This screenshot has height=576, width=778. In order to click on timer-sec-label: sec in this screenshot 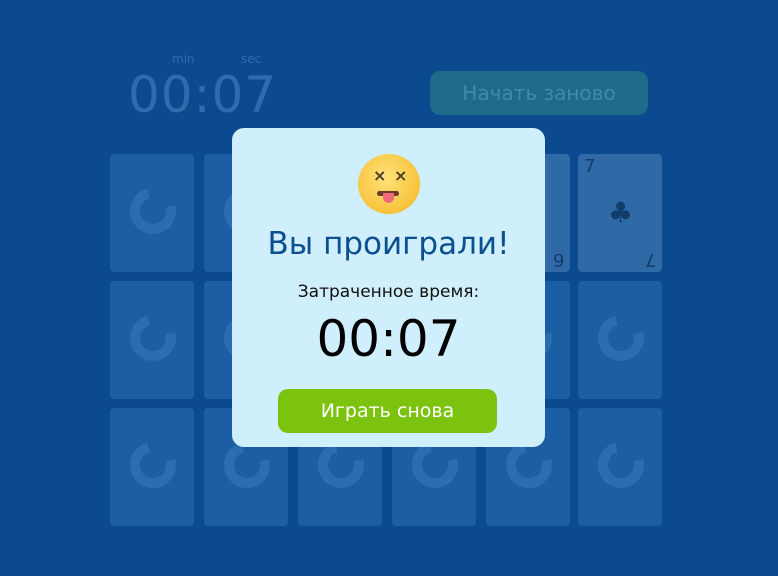, I will do `click(251, 59)`.